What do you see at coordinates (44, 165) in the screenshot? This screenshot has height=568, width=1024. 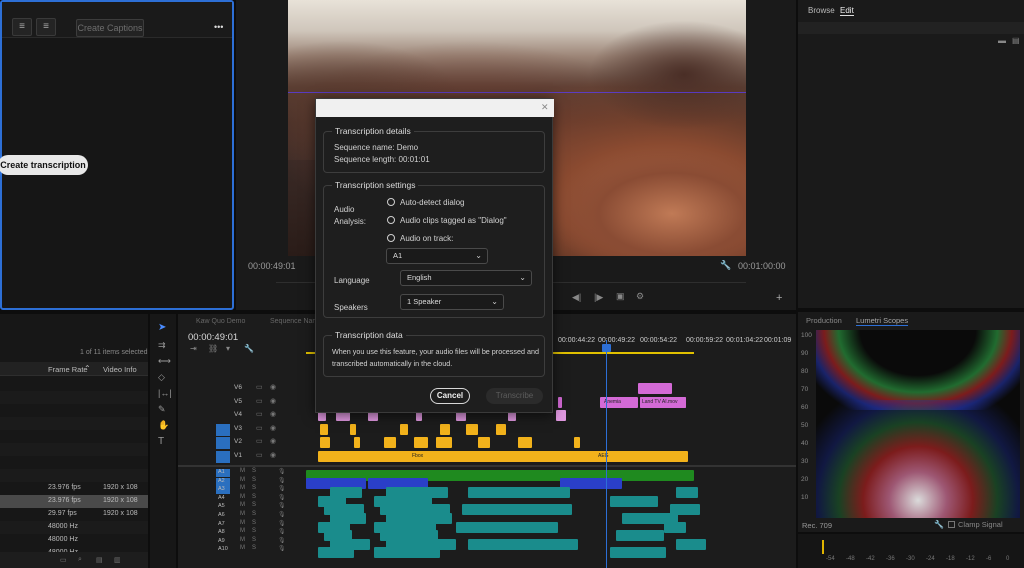 I see `create-transcription-button: Create transcription` at bounding box center [44, 165].